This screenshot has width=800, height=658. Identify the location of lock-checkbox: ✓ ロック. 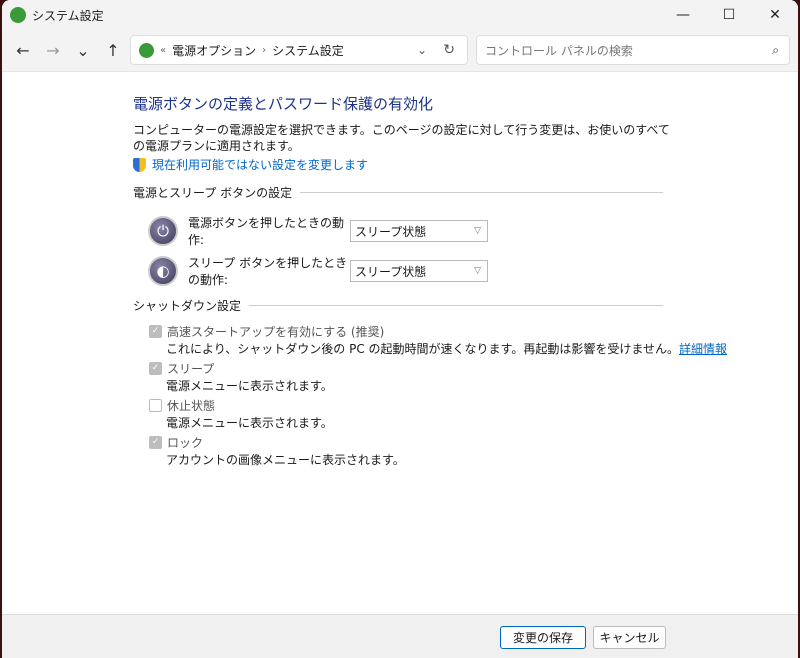
(176, 442).